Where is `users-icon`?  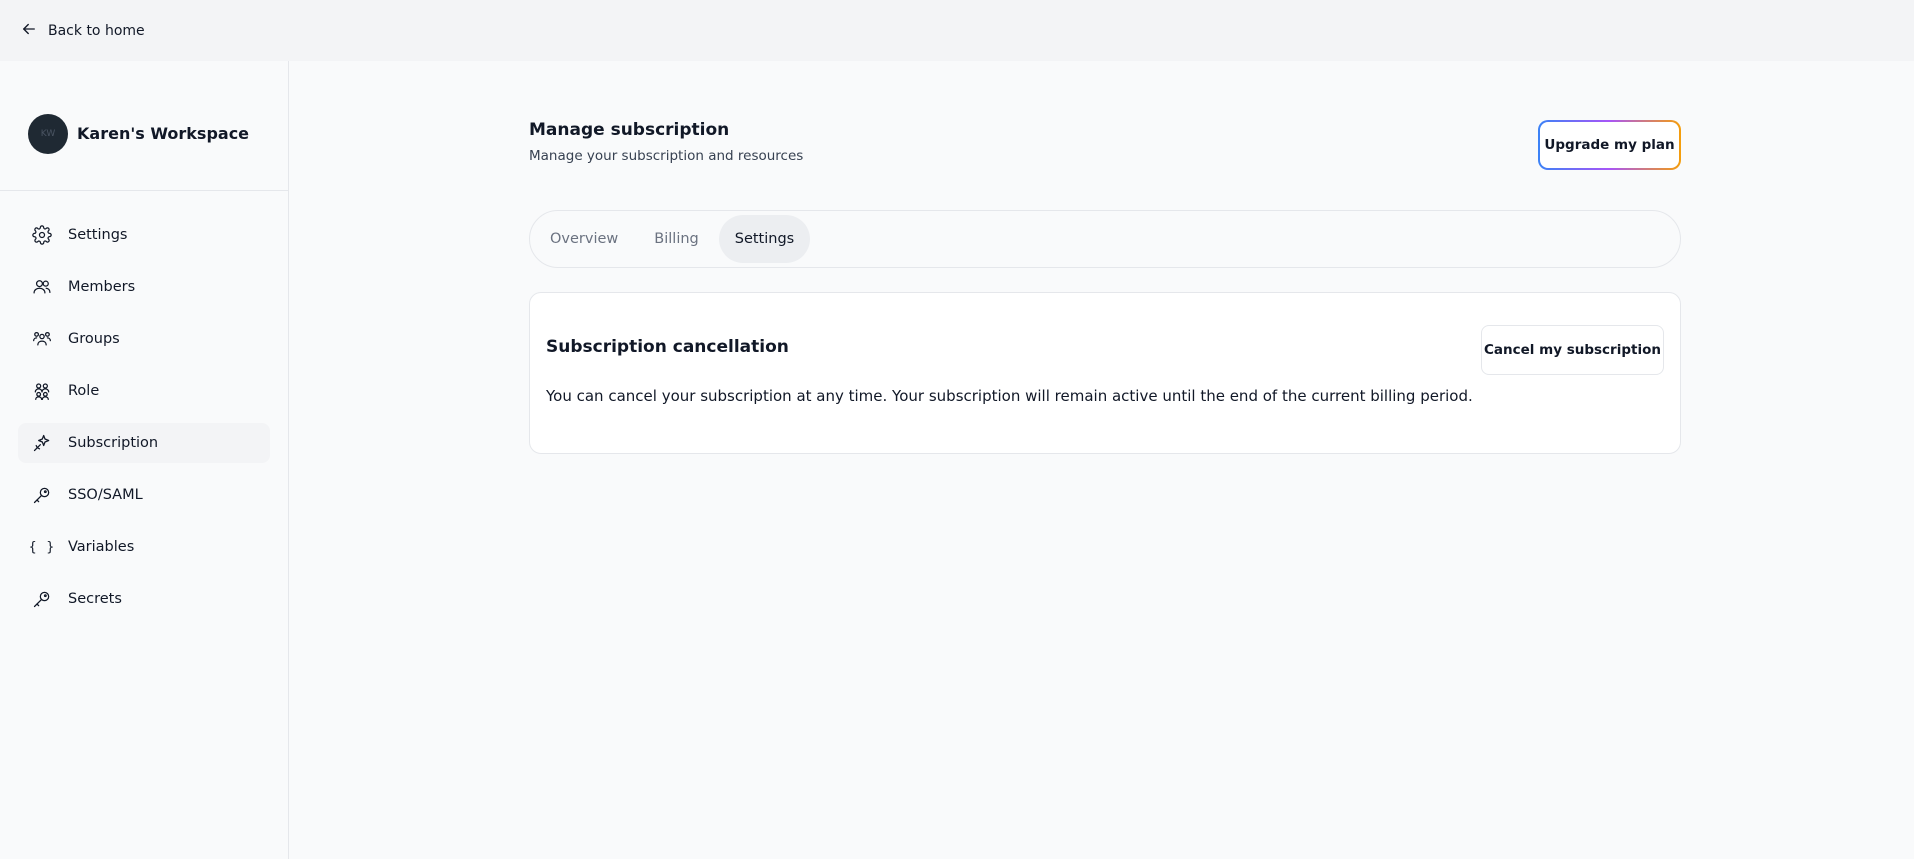
users-icon is located at coordinates (42, 287).